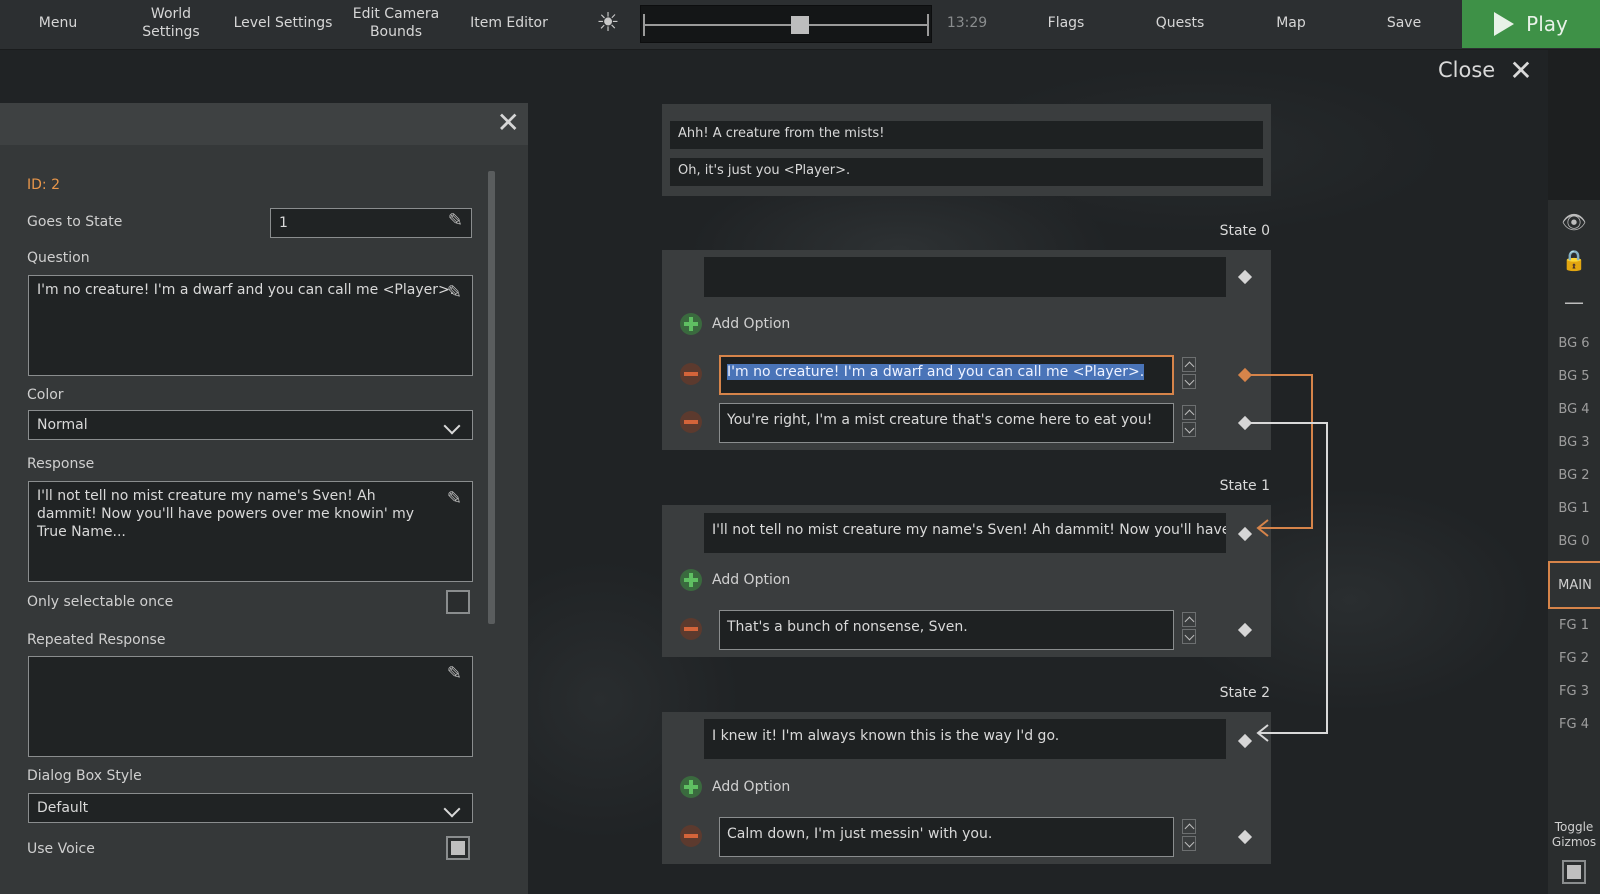 The height and width of the screenshot is (894, 1600). I want to click on use-voice-checkbox, so click(458, 848).